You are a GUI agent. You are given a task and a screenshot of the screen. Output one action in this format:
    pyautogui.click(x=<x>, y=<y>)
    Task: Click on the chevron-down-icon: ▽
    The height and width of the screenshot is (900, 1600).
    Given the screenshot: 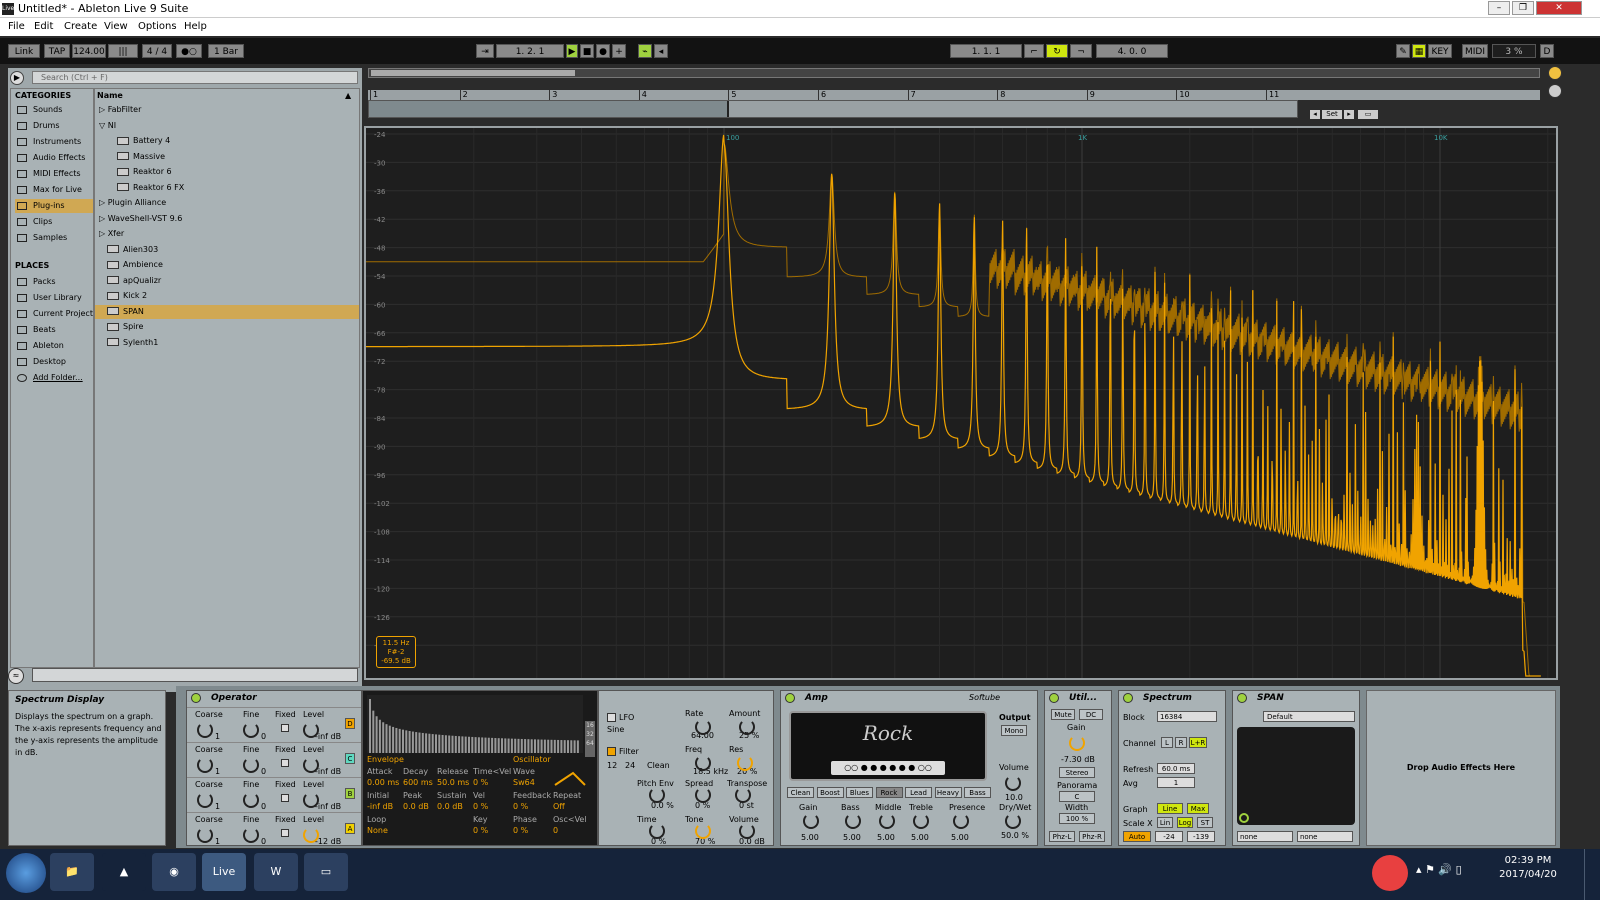 What is the action you would take?
    pyautogui.click(x=103, y=125)
    